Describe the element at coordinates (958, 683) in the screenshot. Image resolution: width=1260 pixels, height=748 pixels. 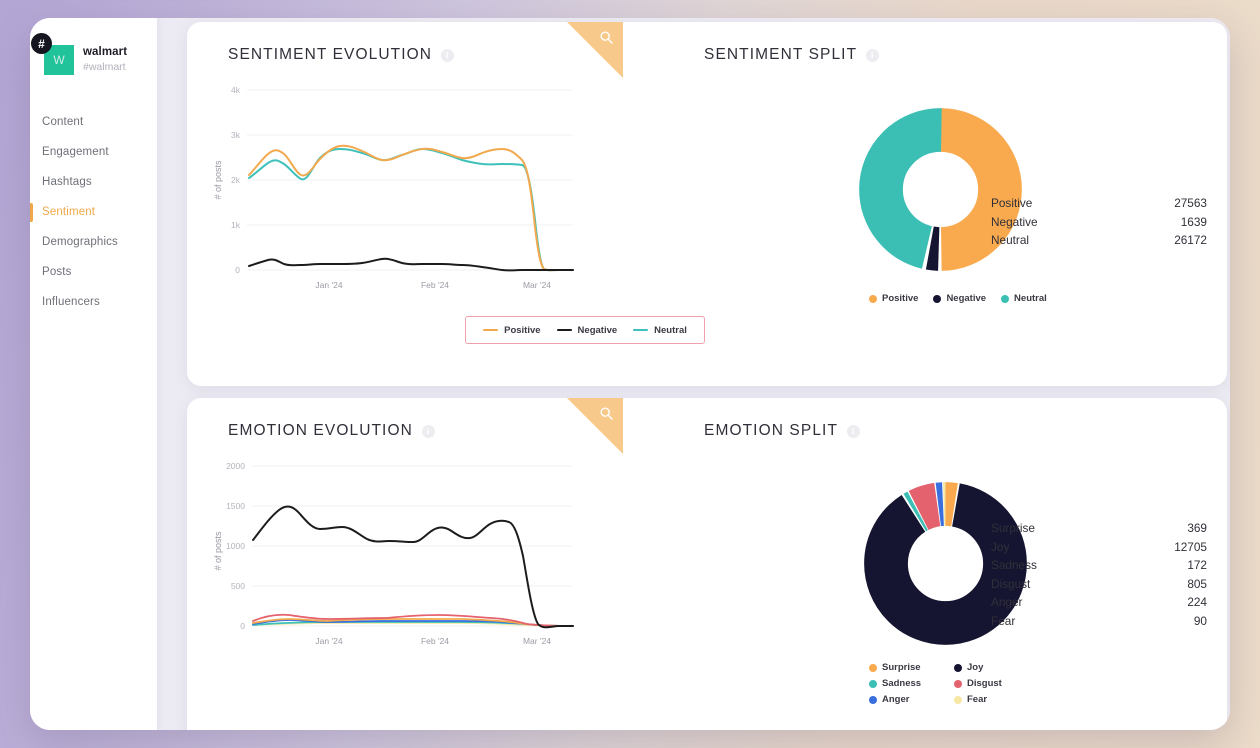
I see `legend-swatch-disgust` at that location.